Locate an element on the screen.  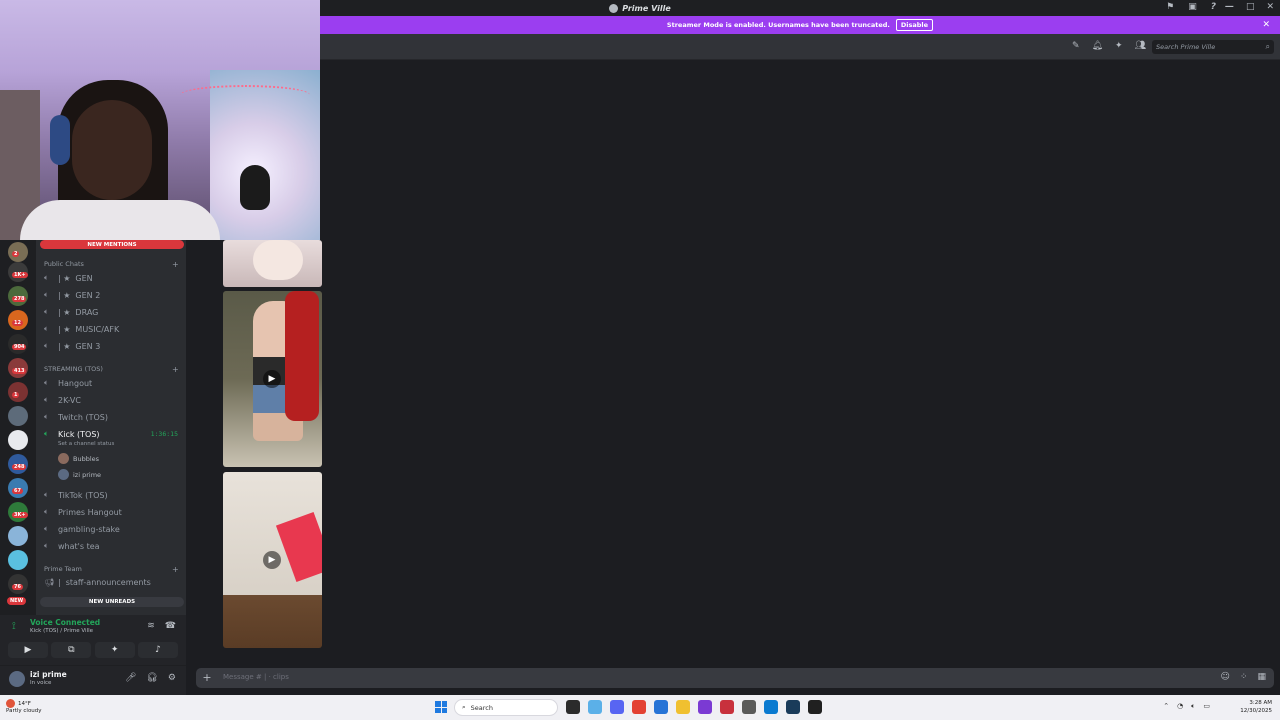
search-input: Search Prime Ville ⌕ is located at coordinates (1213, 47).